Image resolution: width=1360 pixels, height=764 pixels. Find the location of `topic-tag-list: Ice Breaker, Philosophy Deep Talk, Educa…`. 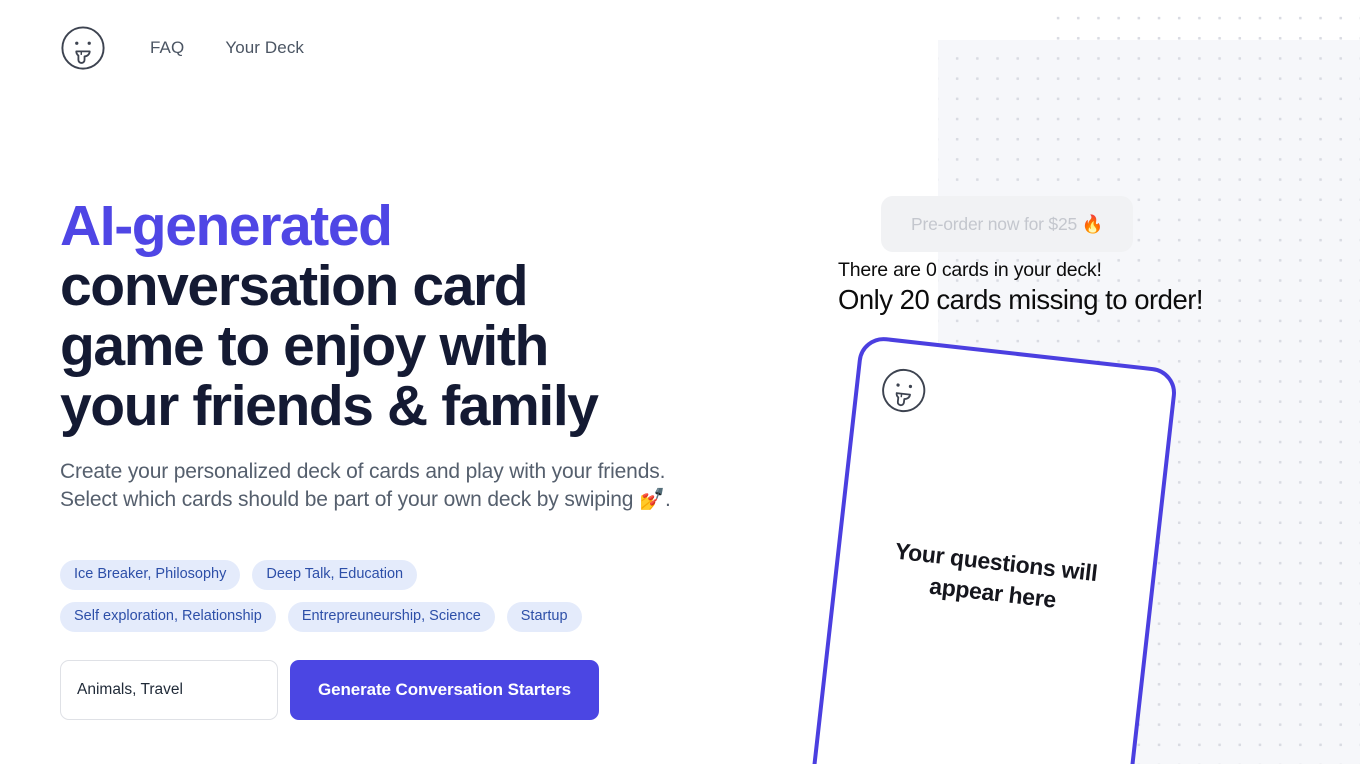

topic-tag-list: Ice Breaker, Philosophy Deep Talk, Educa… is located at coordinates (340, 596).